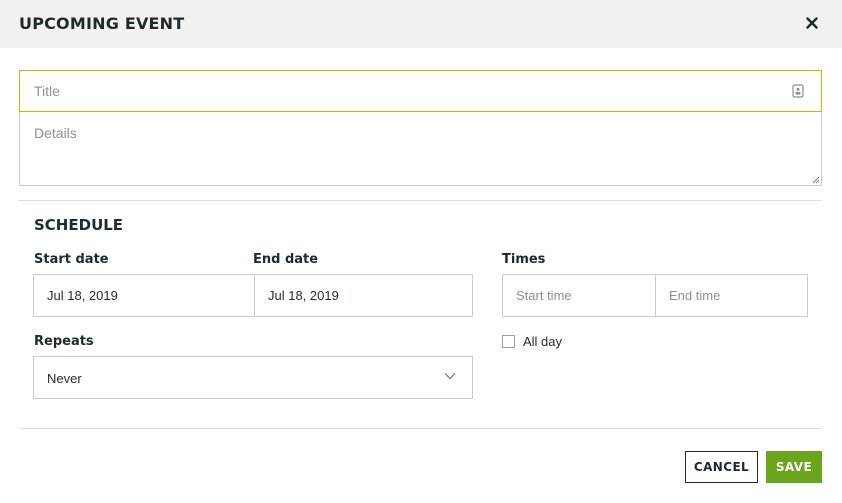 Image resolution: width=842 pixels, height=503 pixels. I want to click on close-button, so click(812, 23).